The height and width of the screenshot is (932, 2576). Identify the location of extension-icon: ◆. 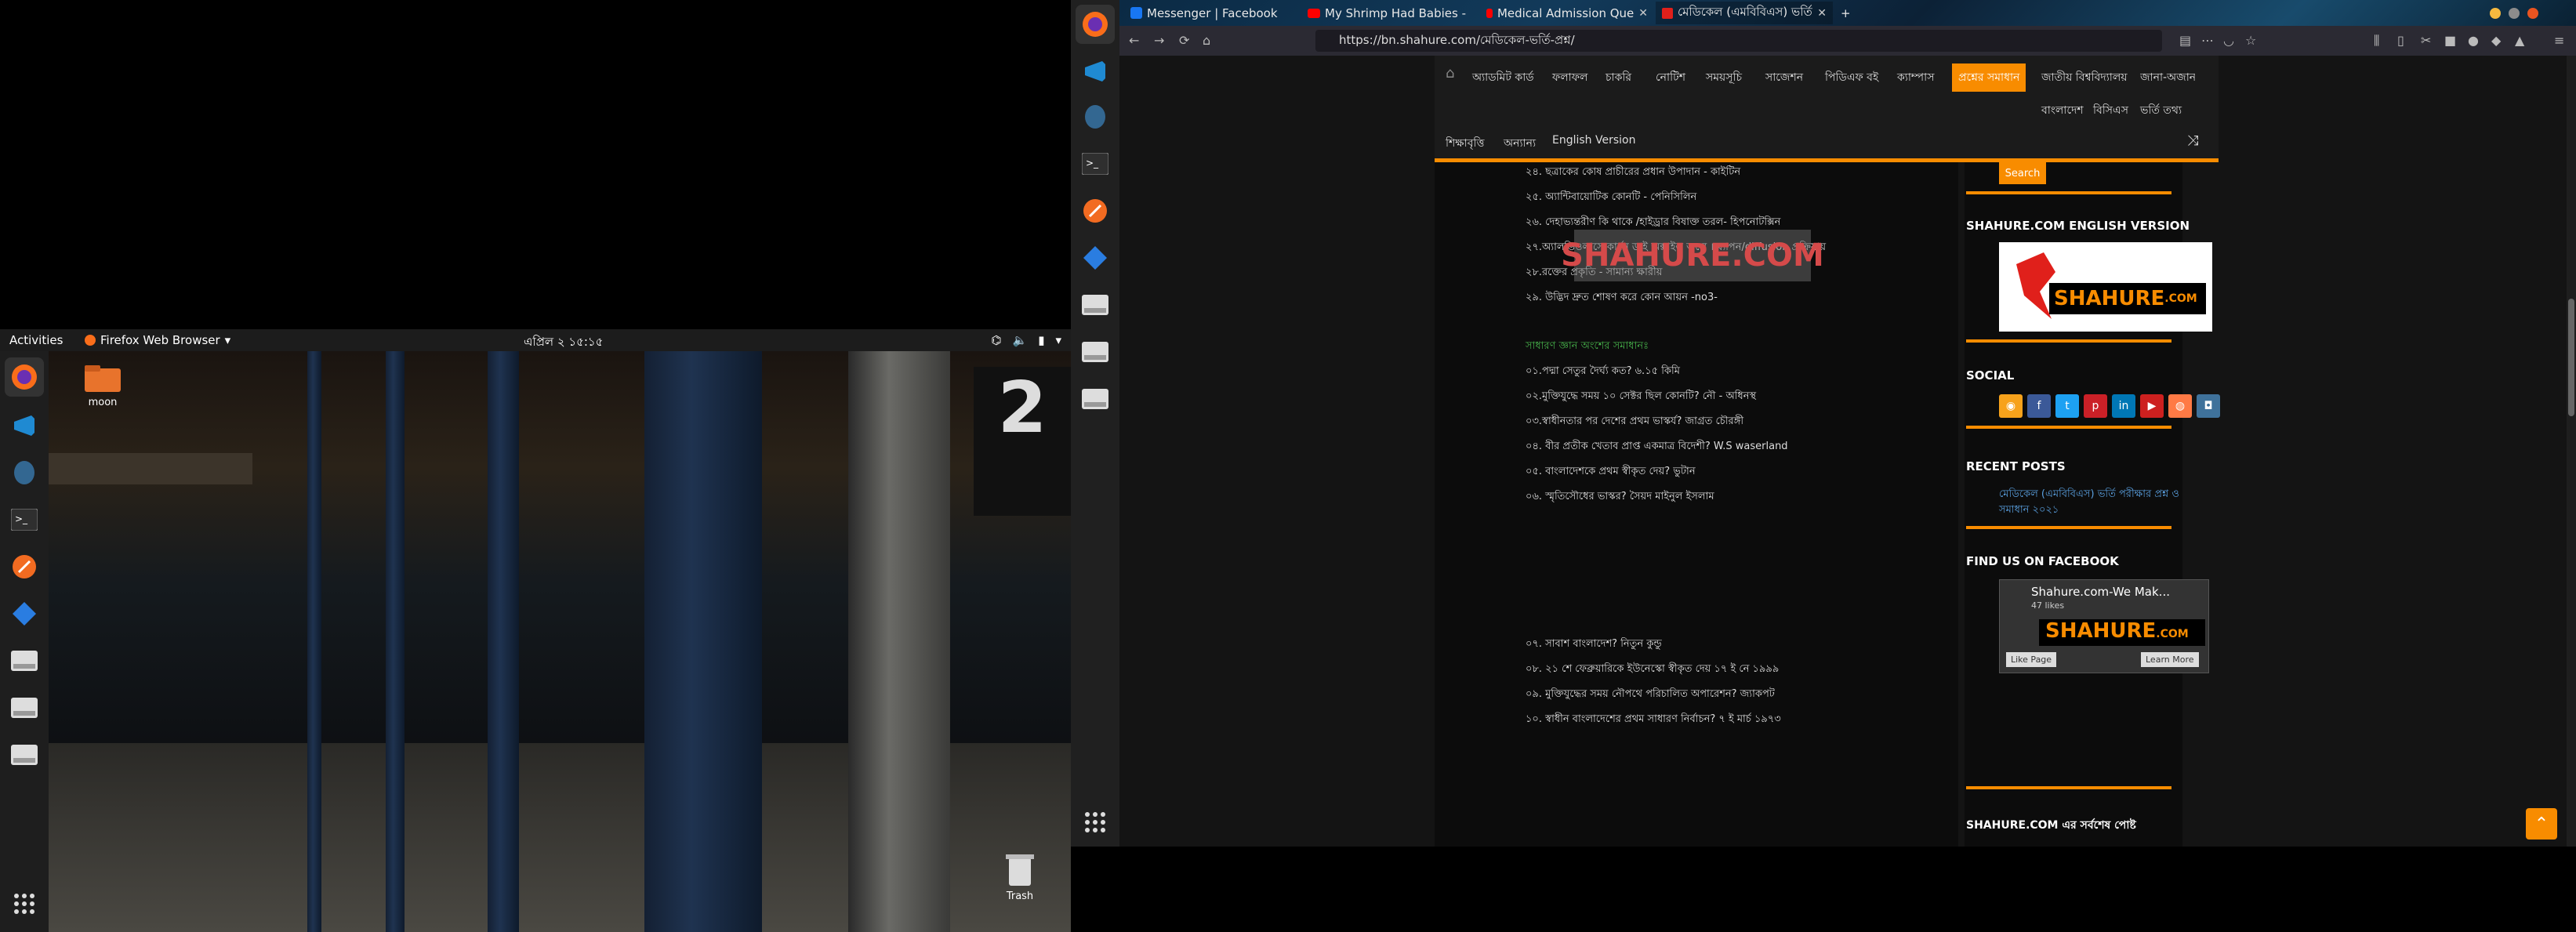
(2496, 40).